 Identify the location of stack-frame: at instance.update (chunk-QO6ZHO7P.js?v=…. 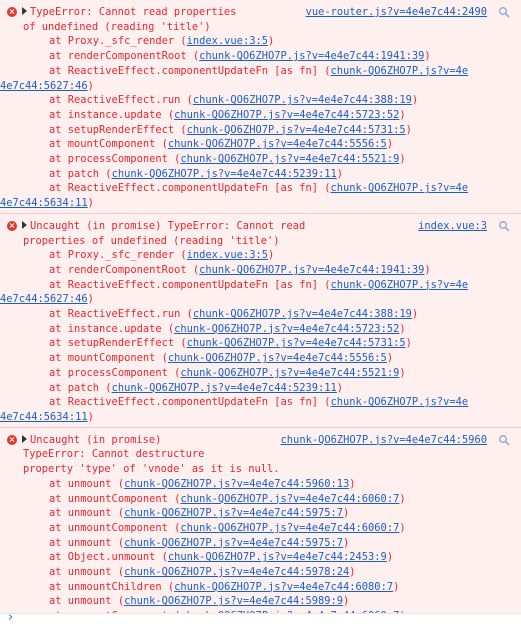
(255, 115).